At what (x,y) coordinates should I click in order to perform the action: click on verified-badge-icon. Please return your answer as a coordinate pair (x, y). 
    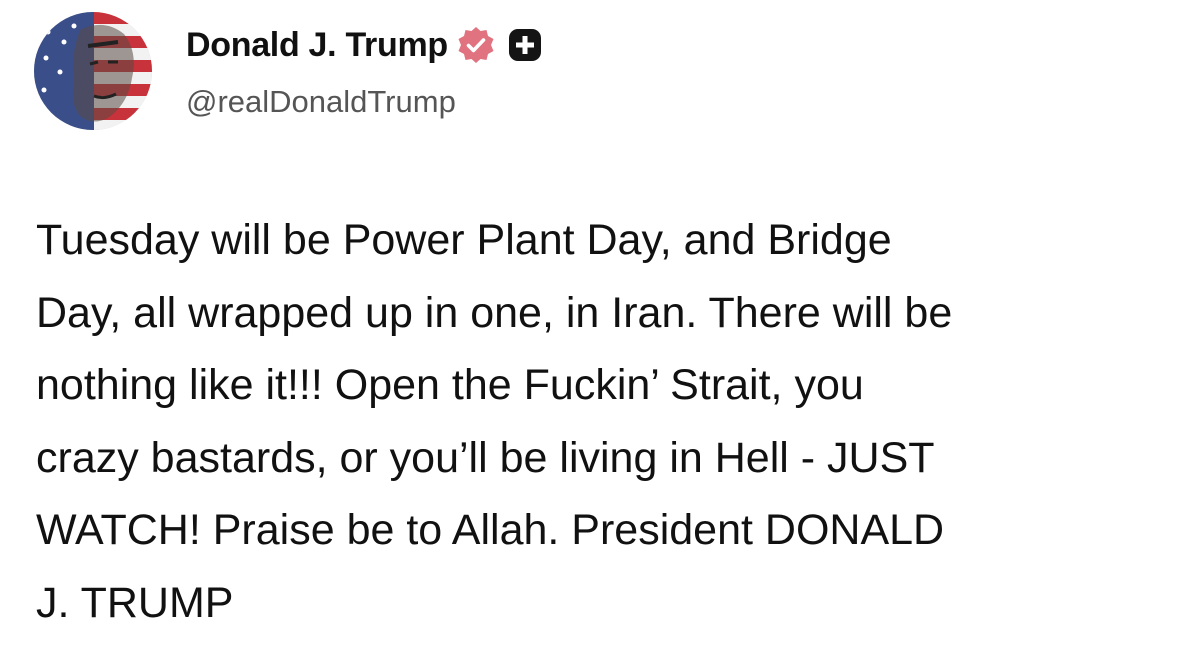
    Looking at the image, I should click on (476, 45).